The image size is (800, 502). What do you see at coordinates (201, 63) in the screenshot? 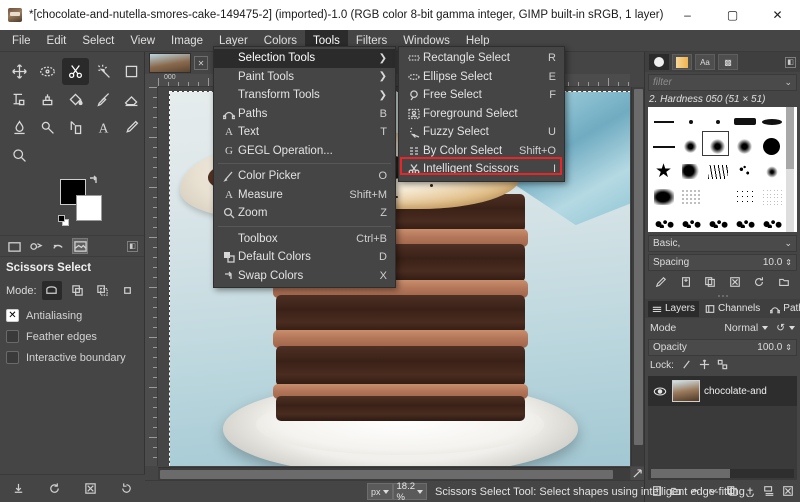
I see `close-image-icon: ✕` at bounding box center [201, 63].